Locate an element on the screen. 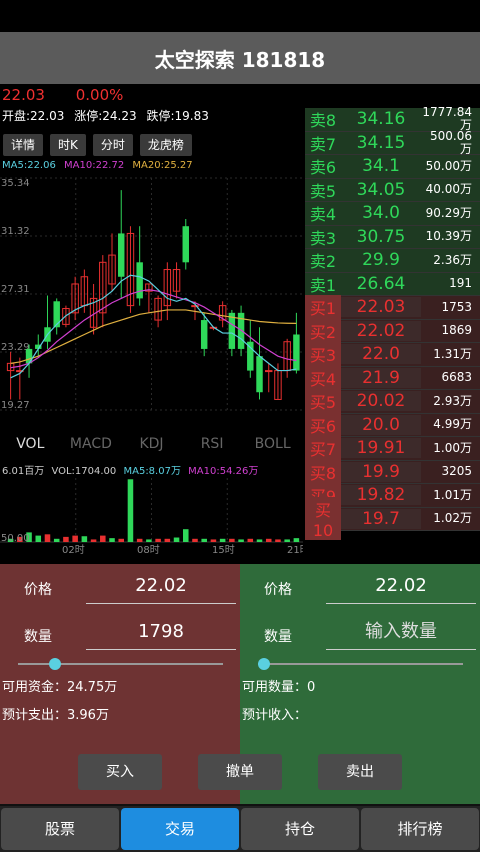 The image size is (480, 852). limit-up: 涨停:24.23 is located at coordinates (105, 116).